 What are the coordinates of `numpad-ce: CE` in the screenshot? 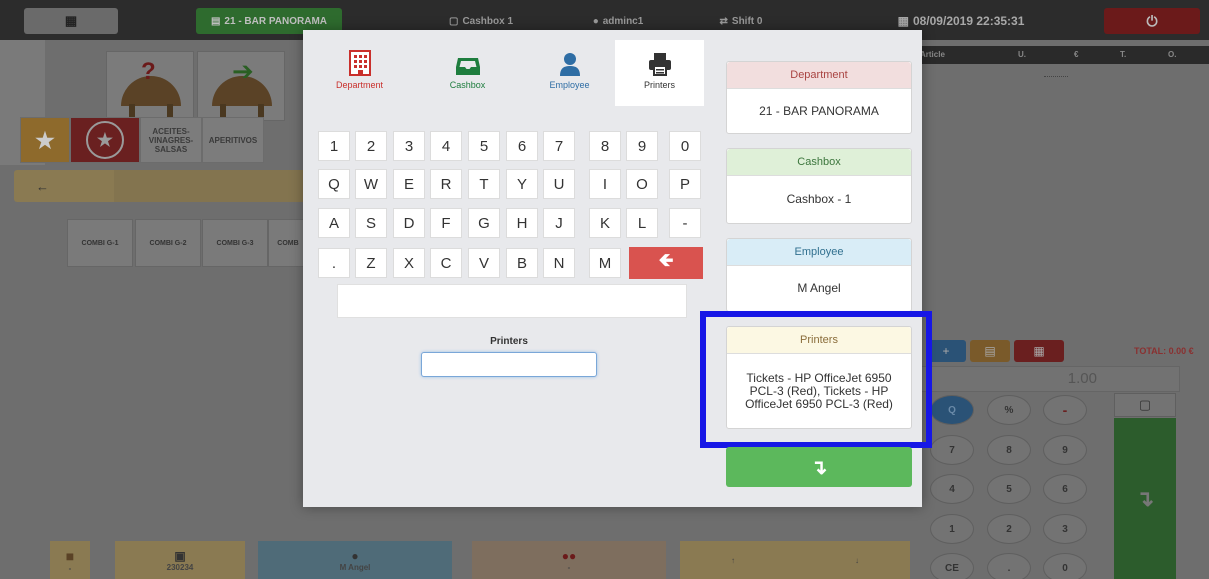 It's located at (952, 566).